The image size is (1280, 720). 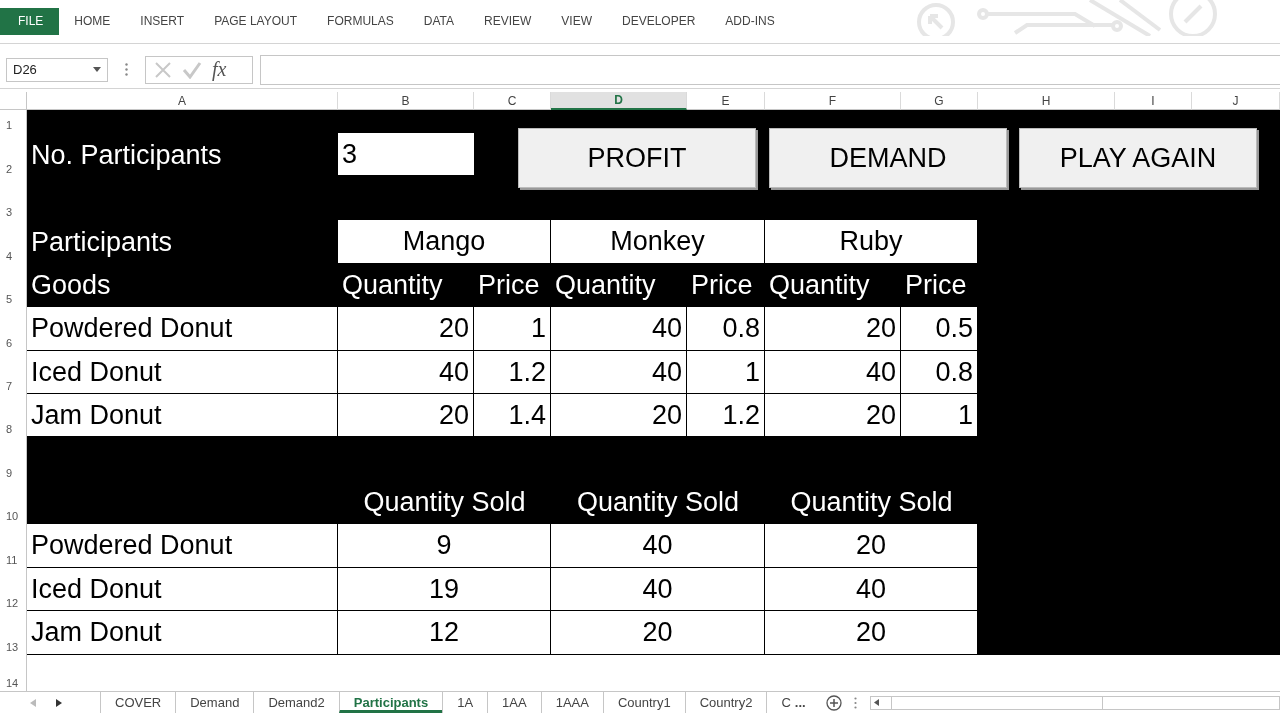 What do you see at coordinates (643, 702) in the screenshot?
I see `sheet-tab: Country1` at bounding box center [643, 702].